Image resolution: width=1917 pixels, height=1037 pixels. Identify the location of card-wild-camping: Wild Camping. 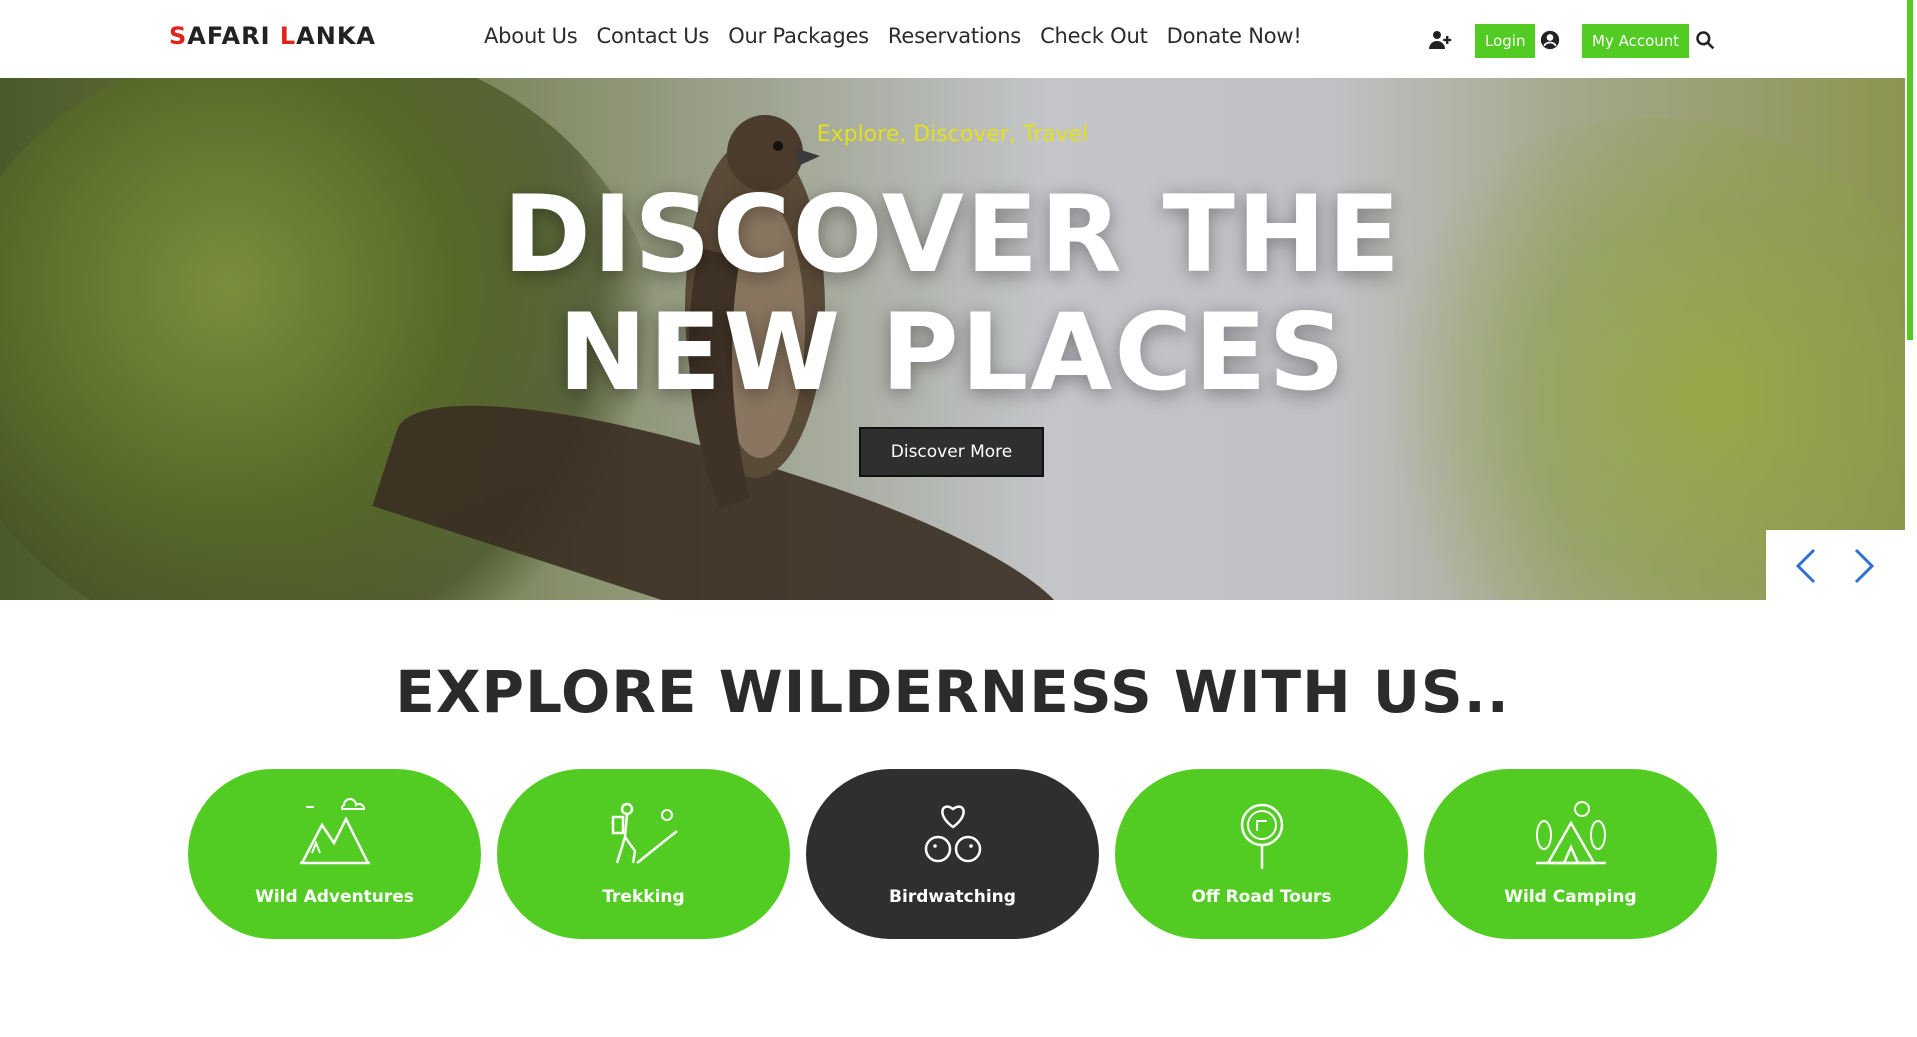
(1570, 854).